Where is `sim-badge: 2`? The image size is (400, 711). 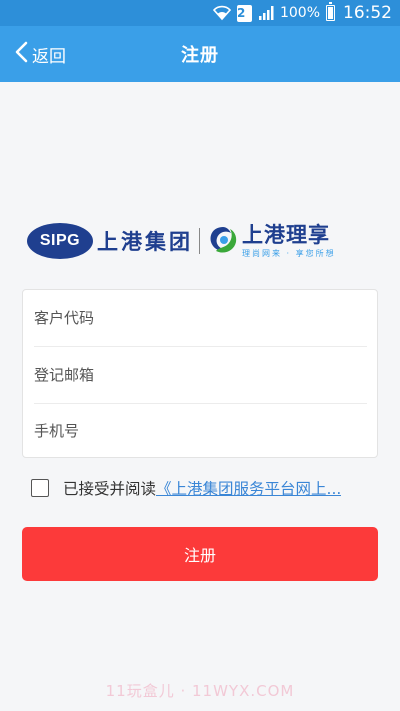 sim-badge: 2 is located at coordinates (244, 13).